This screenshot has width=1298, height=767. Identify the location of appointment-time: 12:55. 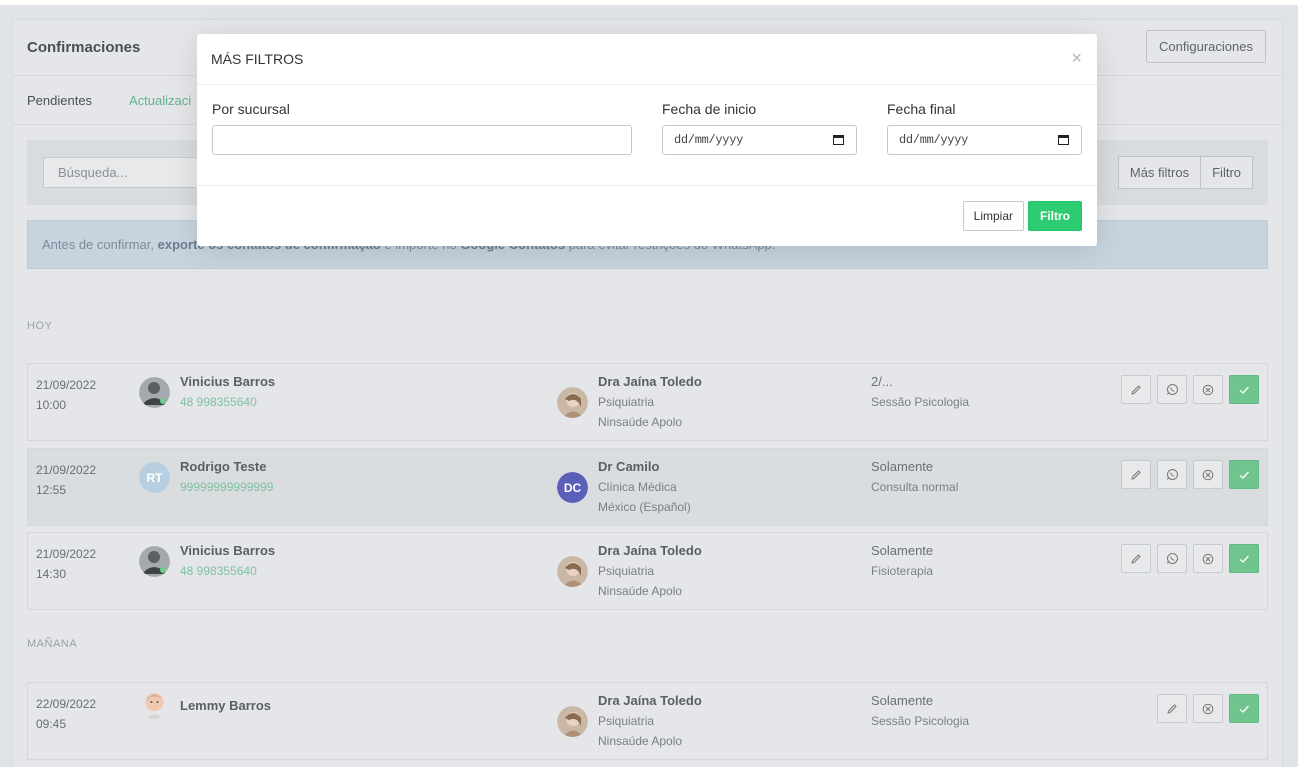
(51, 490).